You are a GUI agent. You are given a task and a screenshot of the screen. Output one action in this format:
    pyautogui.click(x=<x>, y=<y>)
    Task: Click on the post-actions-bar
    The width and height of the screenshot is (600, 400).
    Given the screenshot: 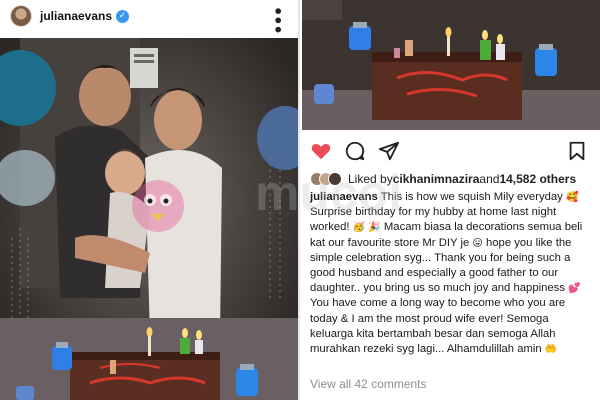 What is the action you would take?
    pyautogui.click(x=451, y=151)
    